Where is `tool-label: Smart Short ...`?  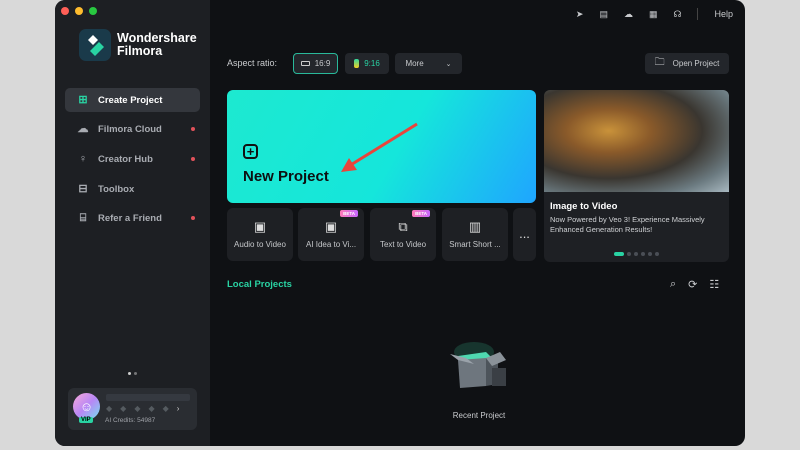
tool-label: Smart Short ... is located at coordinates (475, 244).